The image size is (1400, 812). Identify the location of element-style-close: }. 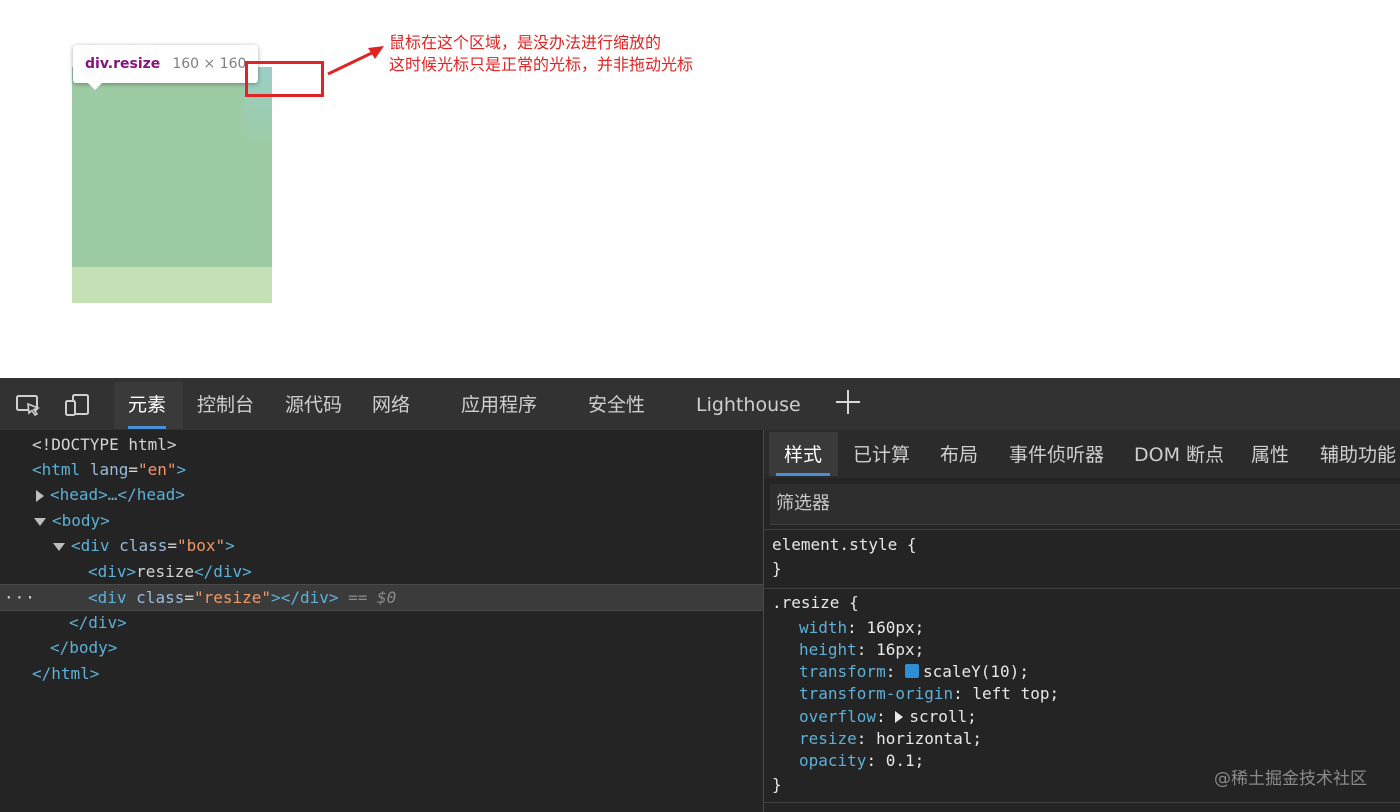
(777, 569).